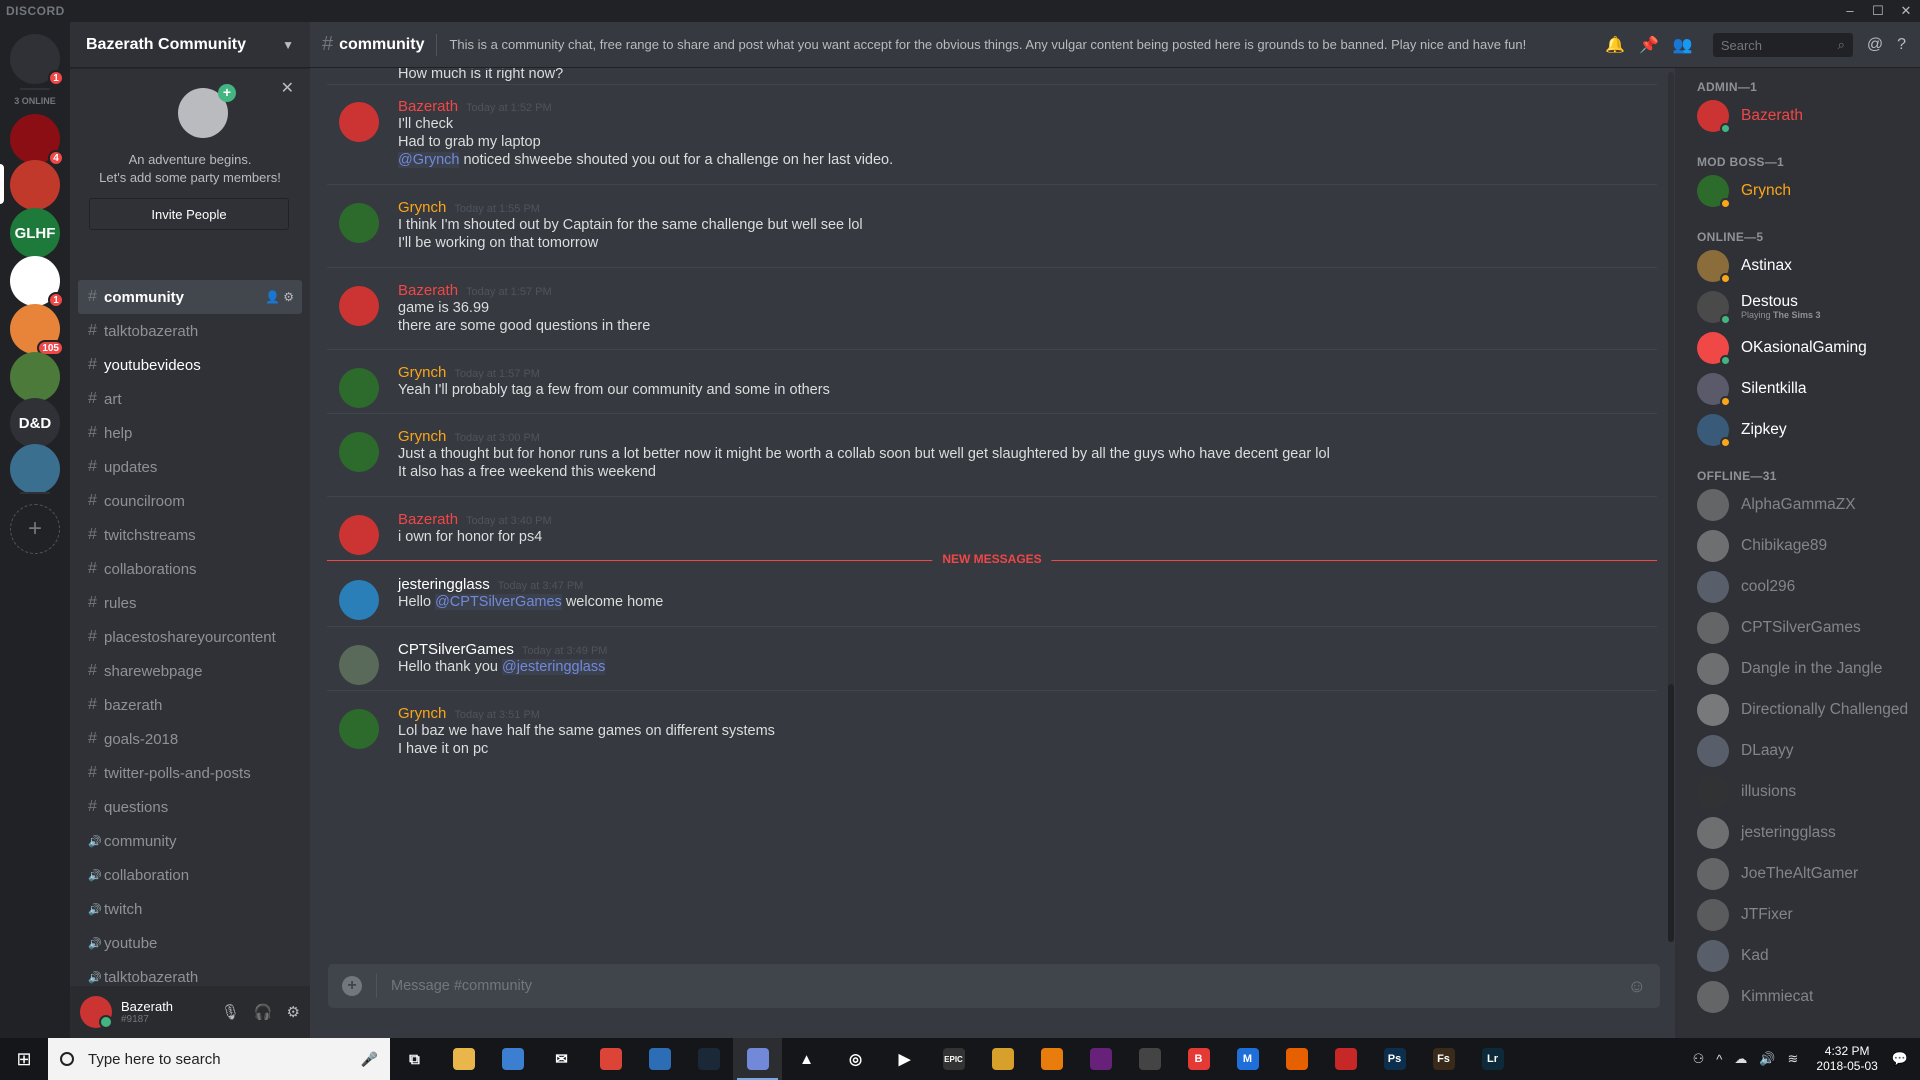 The width and height of the screenshot is (1920, 1080). What do you see at coordinates (444, 584) in the screenshot?
I see `author-name: jesteringglass` at bounding box center [444, 584].